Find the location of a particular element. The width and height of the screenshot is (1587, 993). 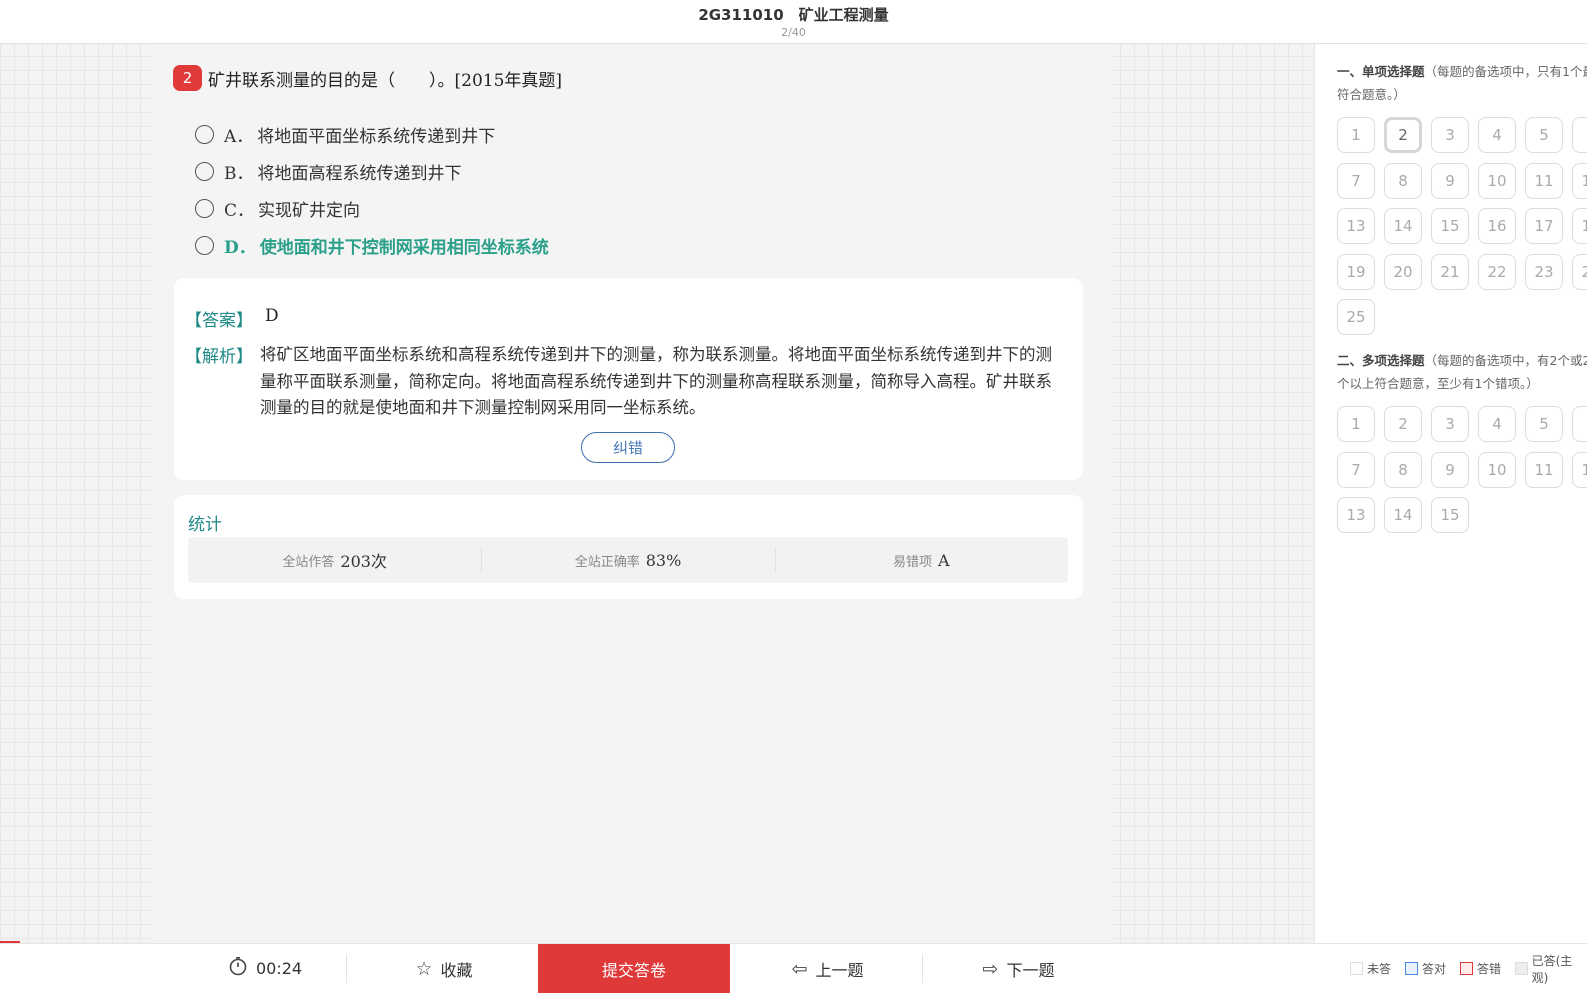

legend-label: 答对 is located at coordinates (1434, 969).